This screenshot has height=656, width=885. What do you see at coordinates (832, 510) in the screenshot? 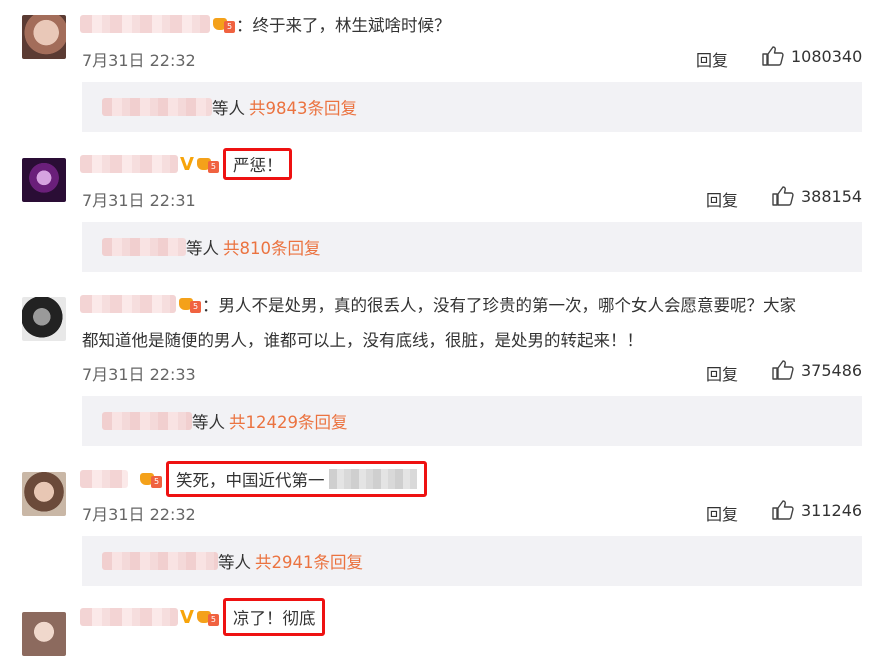
I see `like-count: 311246` at bounding box center [832, 510].